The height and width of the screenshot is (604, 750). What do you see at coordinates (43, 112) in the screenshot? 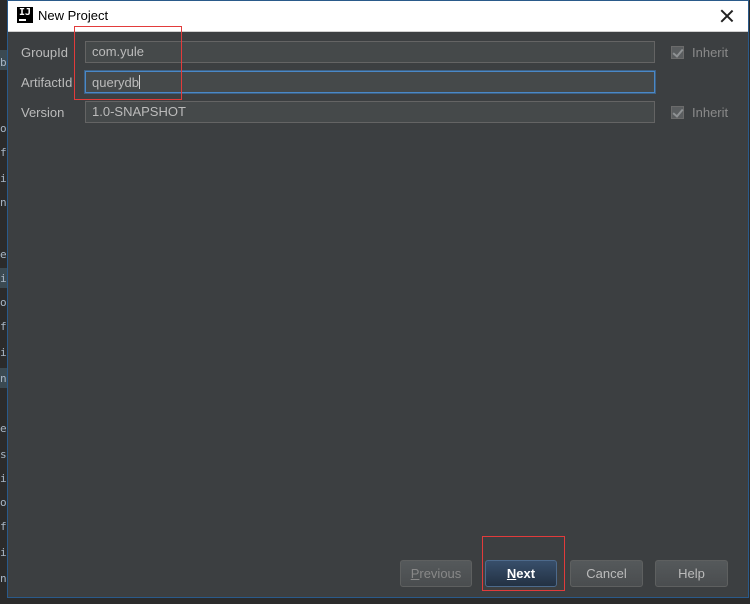
I see `version-label: Version` at bounding box center [43, 112].